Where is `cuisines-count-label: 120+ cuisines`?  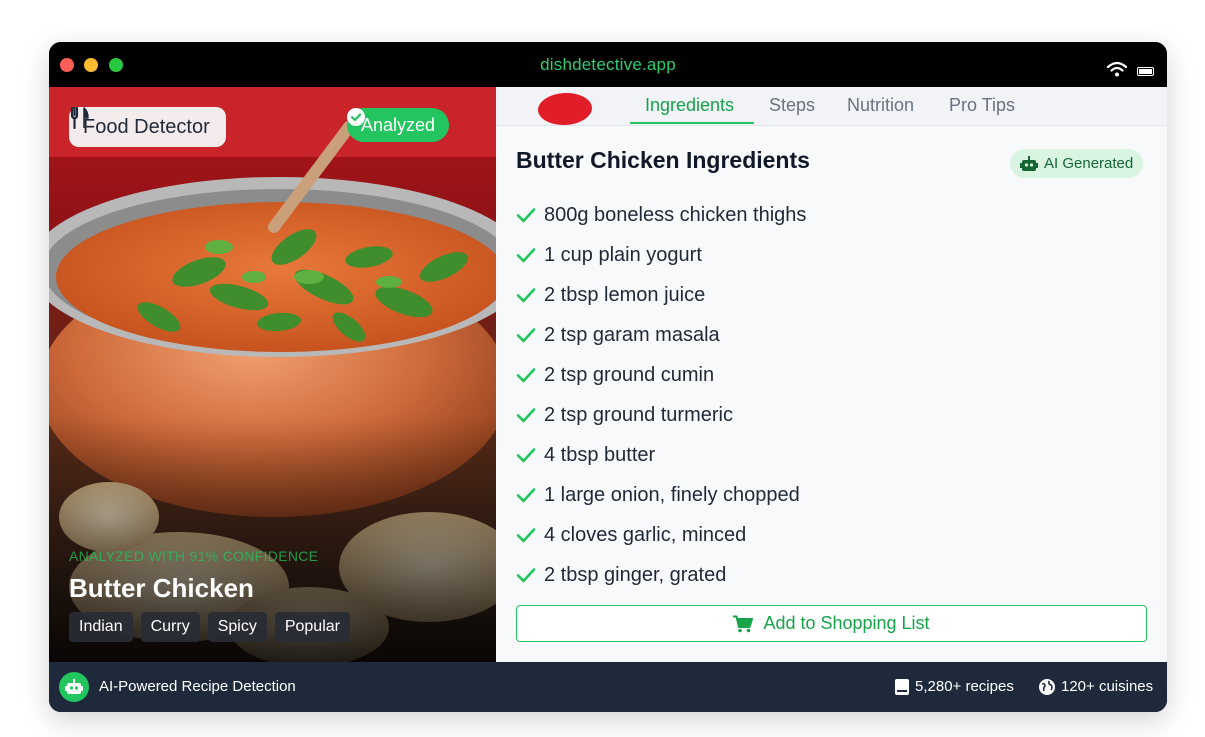
cuisines-count-label: 120+ cuisines is located at coordinates (1107, 686).